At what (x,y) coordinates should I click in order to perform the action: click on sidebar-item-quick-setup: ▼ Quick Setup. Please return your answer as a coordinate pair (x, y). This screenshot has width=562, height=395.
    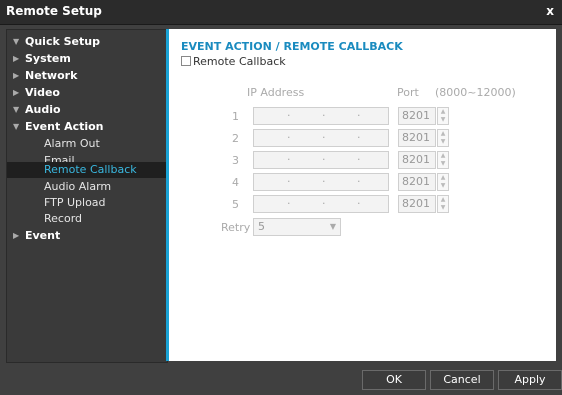
    Looking at the image, I should click on (87, 42).